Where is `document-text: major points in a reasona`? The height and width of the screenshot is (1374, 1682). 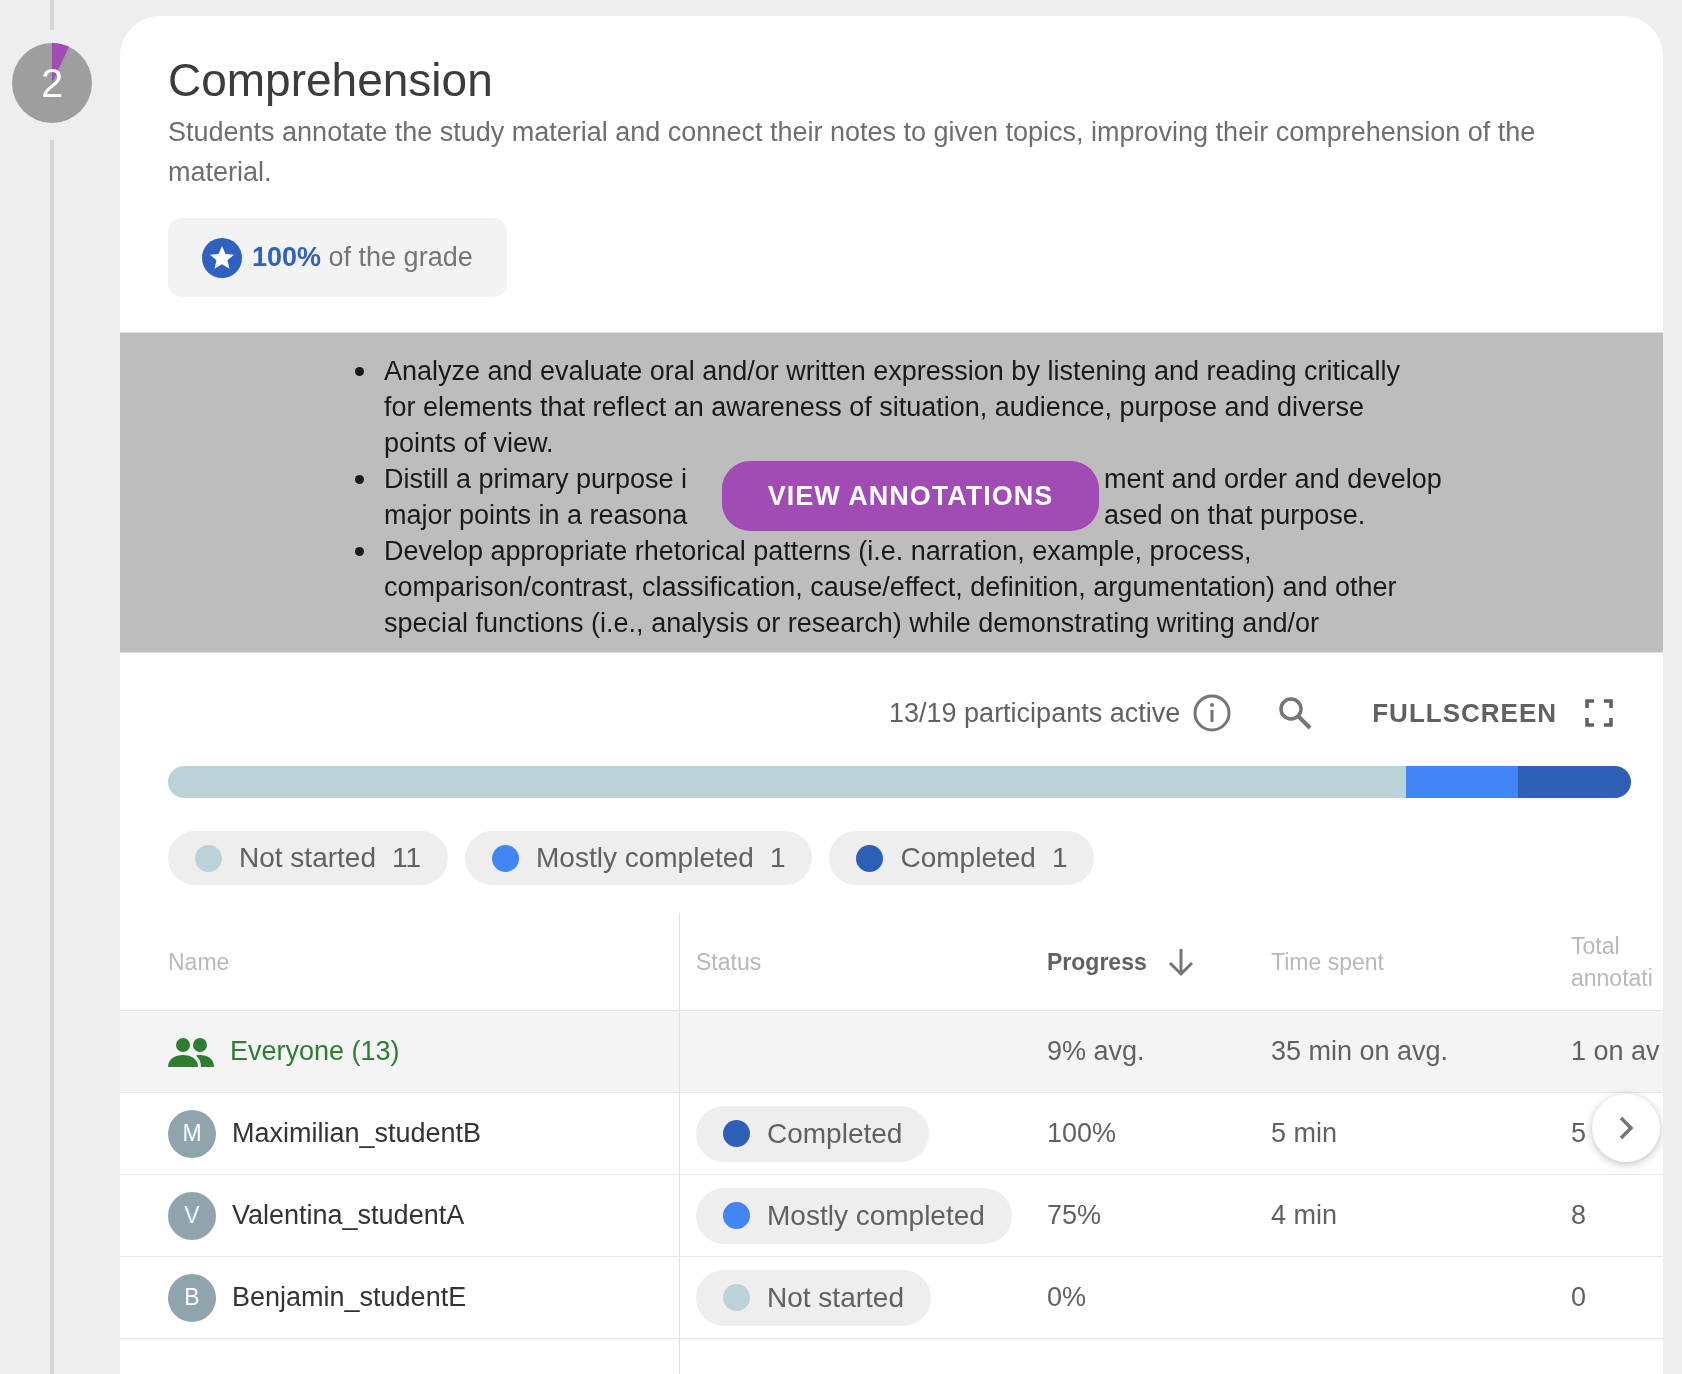 document-text: major points in a reasona is located at coordinates (536, 515).